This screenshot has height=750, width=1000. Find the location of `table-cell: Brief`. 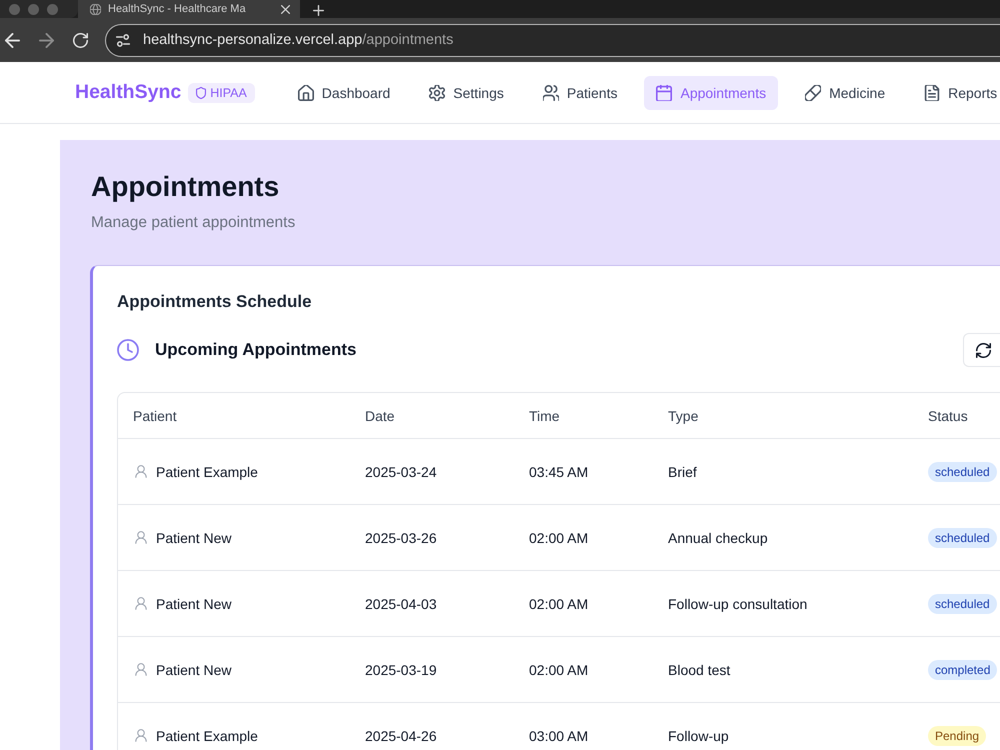

table-cell: Brief is located at coordinates (682, 472).